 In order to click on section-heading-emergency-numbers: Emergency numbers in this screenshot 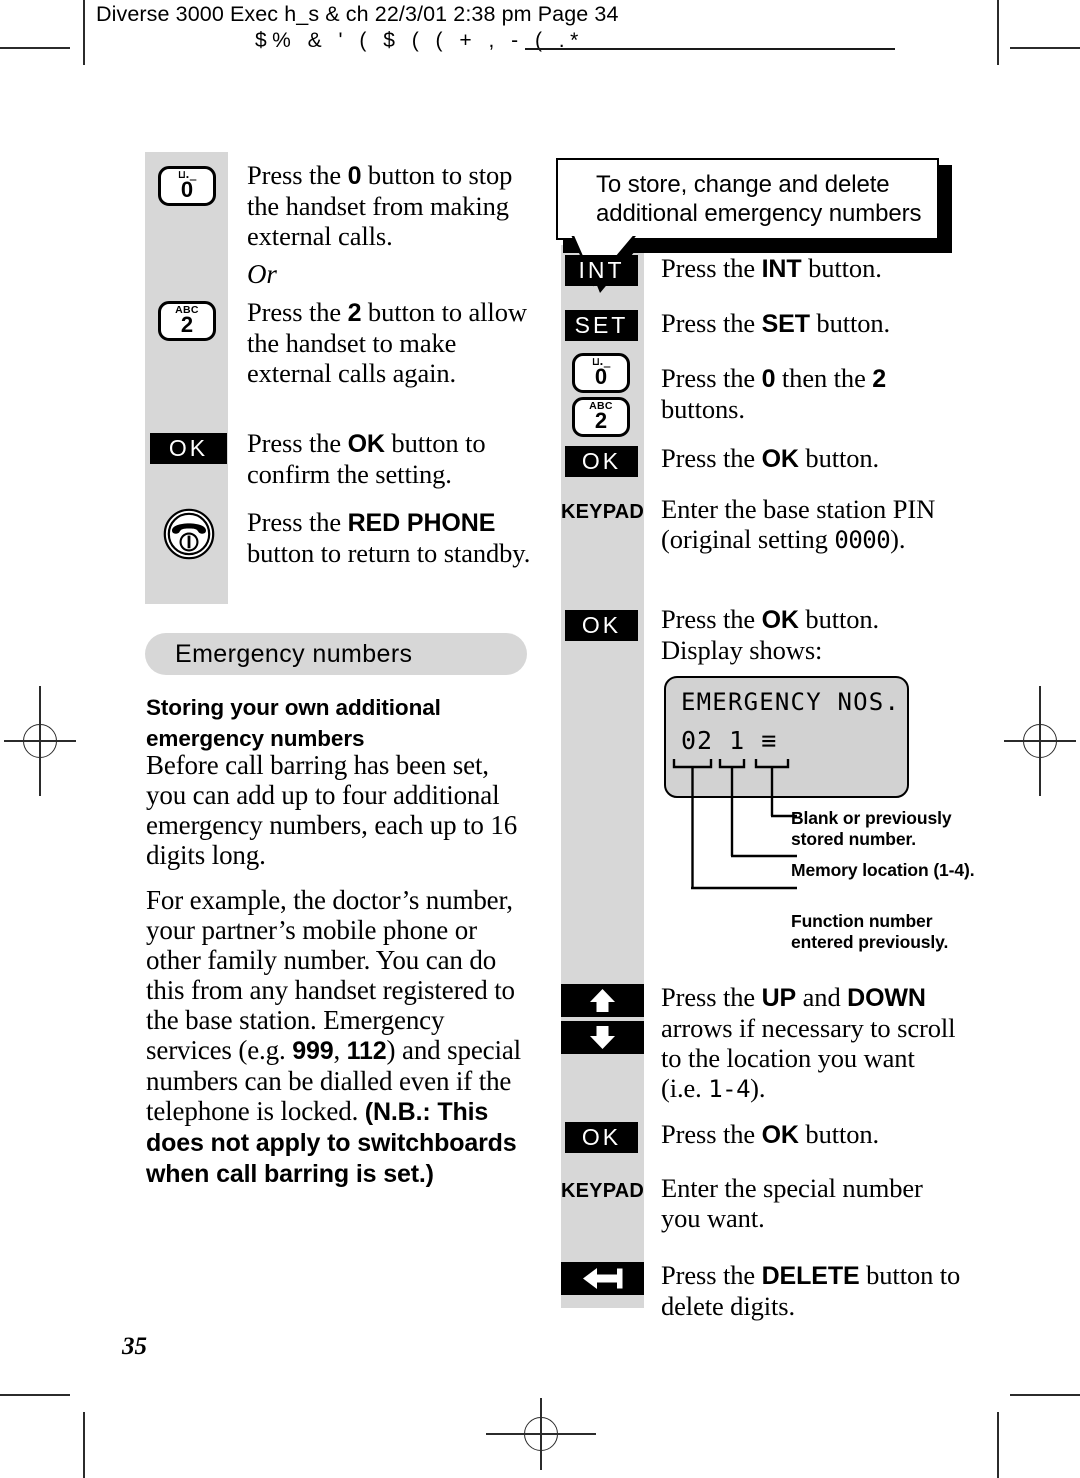, I will do `click(336, 654)`.